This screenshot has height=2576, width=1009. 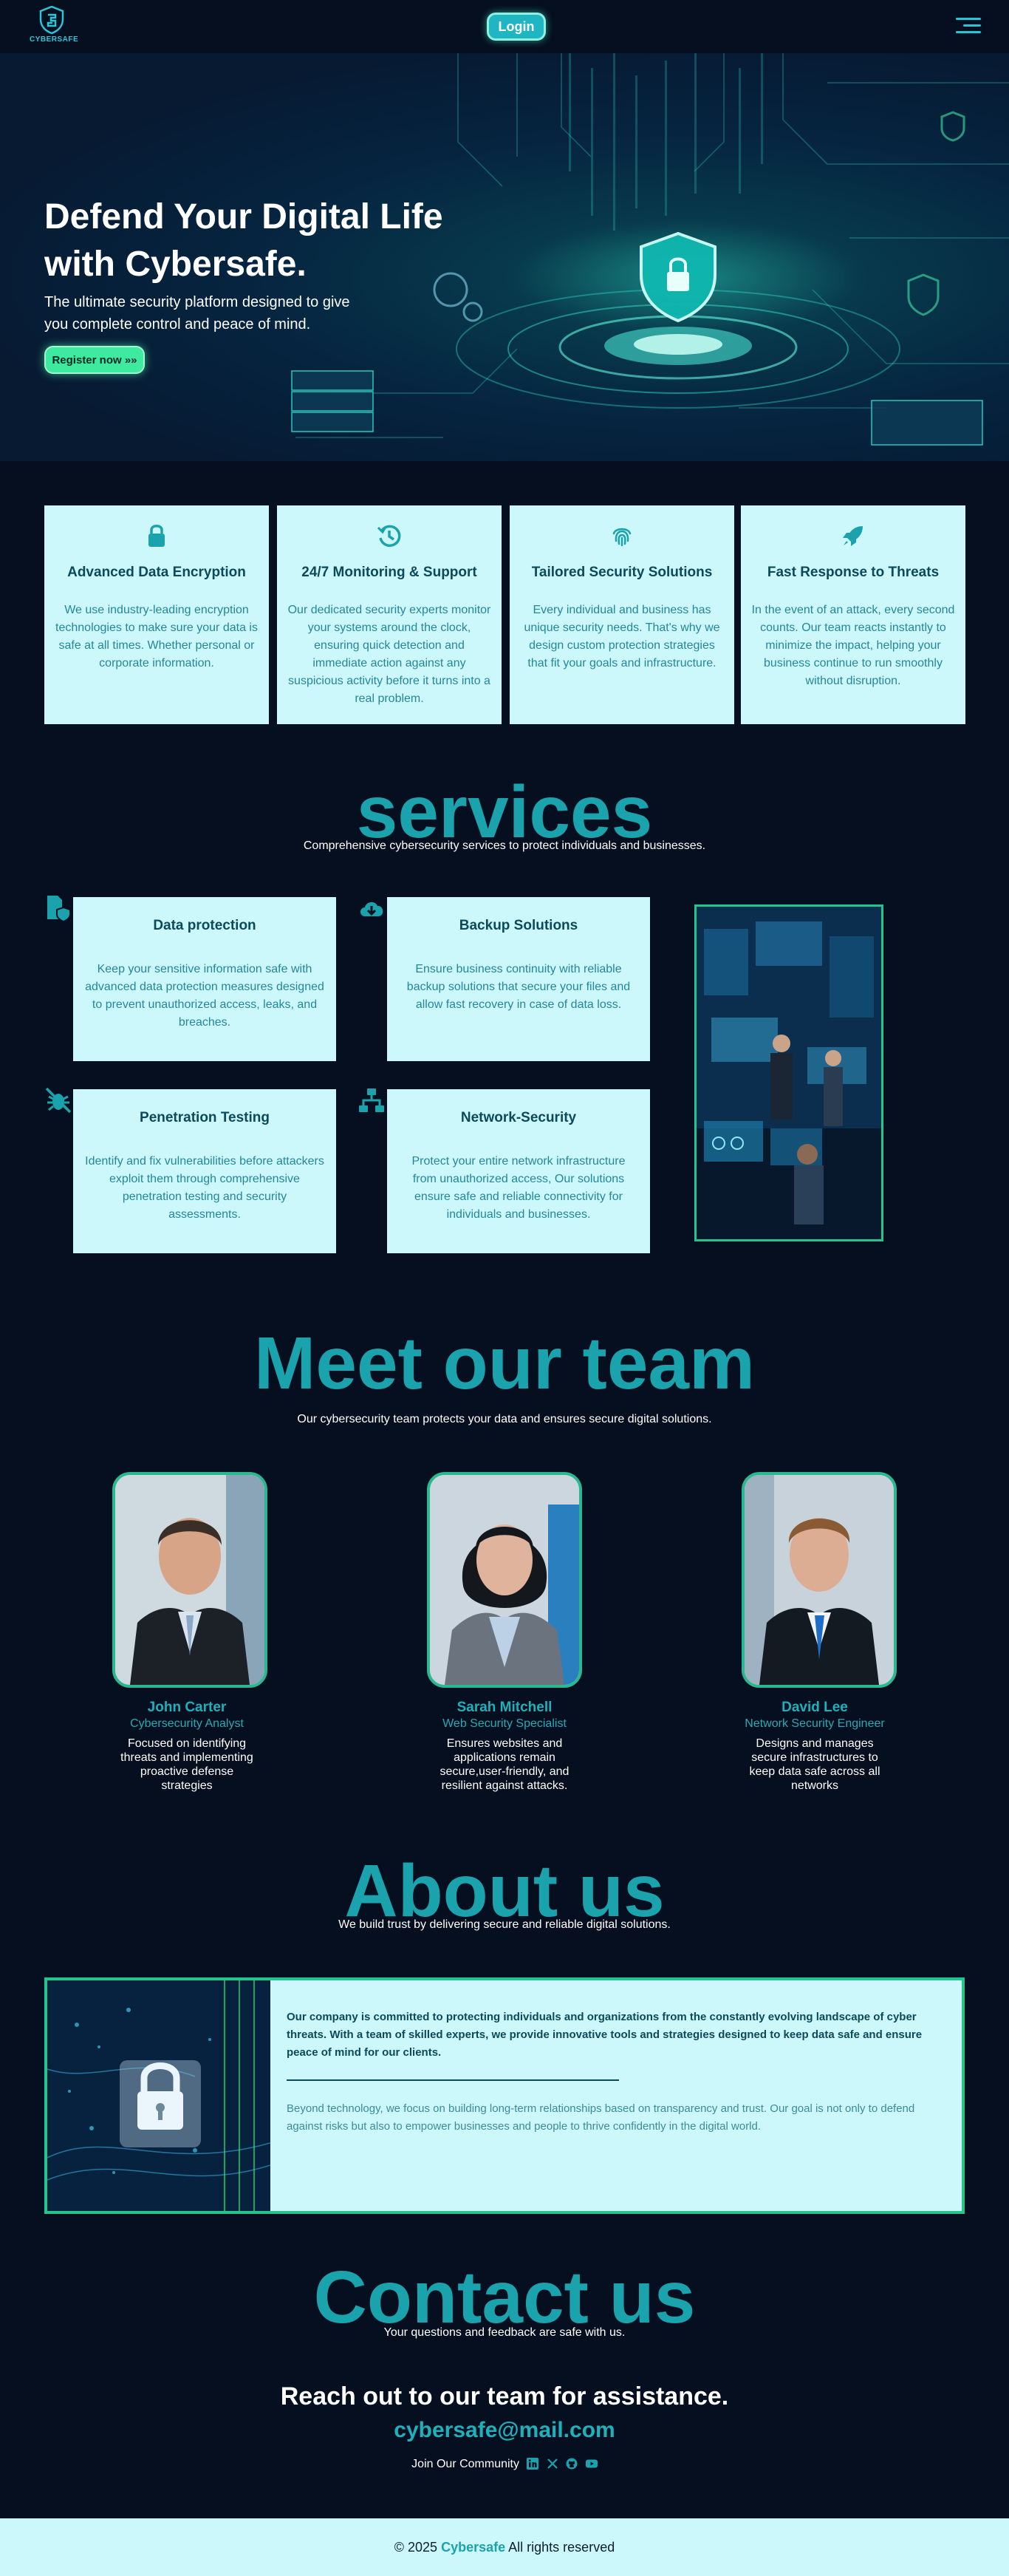 I want to click on team-title: Meet our team, so click(x=504, y=1363).